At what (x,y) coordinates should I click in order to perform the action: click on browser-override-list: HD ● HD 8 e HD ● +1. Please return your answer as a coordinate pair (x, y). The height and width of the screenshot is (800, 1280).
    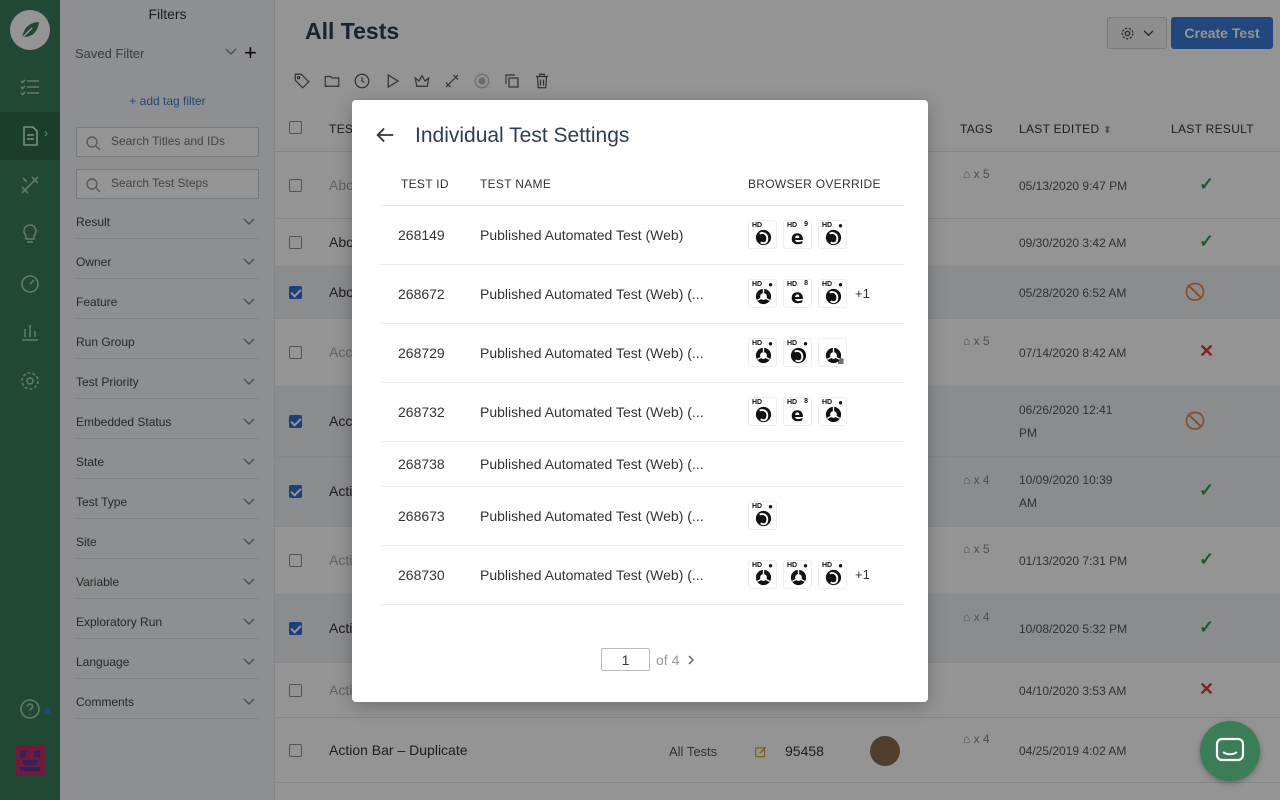
    Looking at the image, I should click on (809, 293).